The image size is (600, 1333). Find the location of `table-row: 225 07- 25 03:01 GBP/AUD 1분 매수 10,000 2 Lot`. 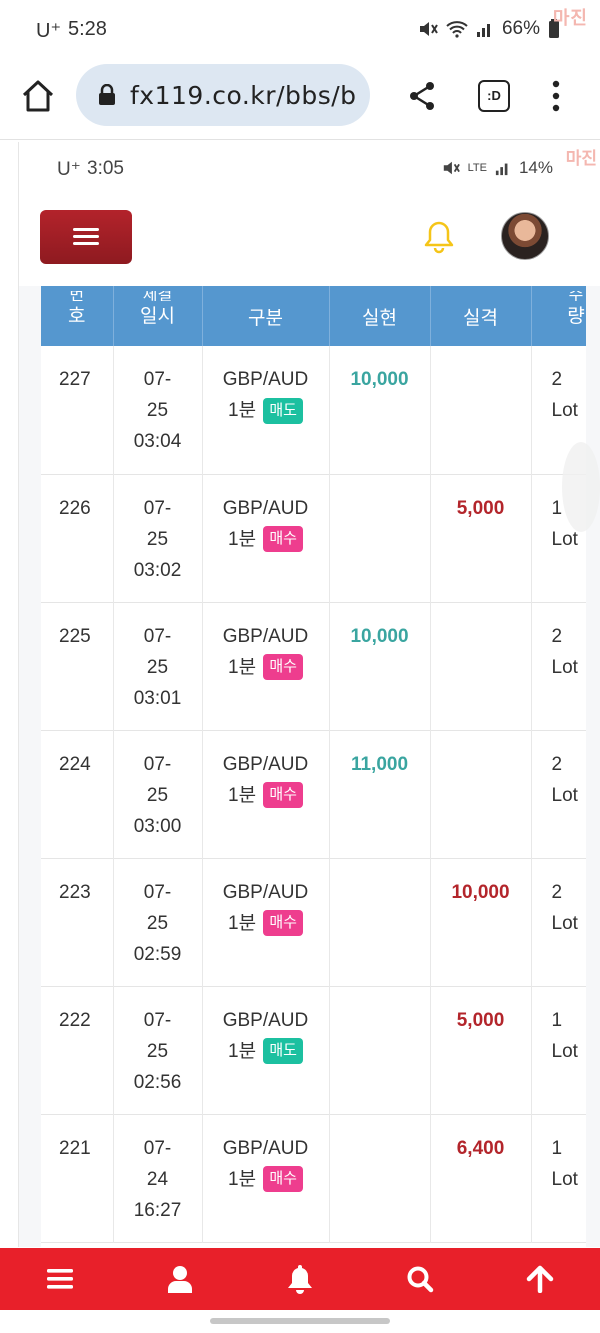

table-row: 225 07- 25 03:01 GBP/AUD 1분 매수 10,000 2 Lot is located at coordinates (313, 666).